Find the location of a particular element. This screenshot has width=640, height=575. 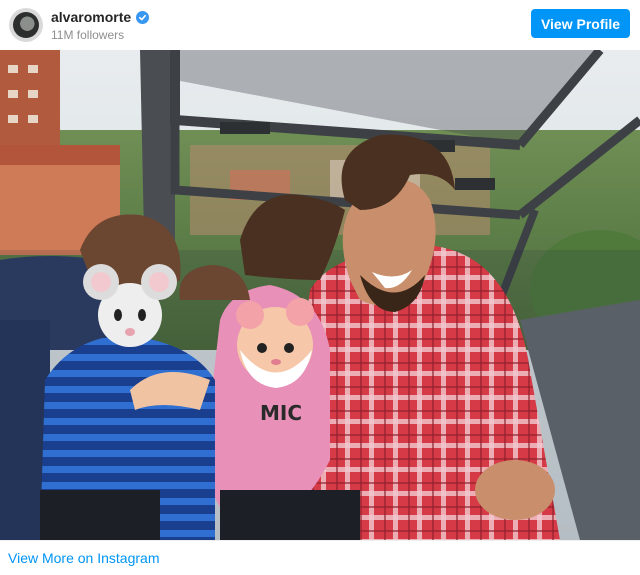

avatar-image is located at coordinates (26, 25).